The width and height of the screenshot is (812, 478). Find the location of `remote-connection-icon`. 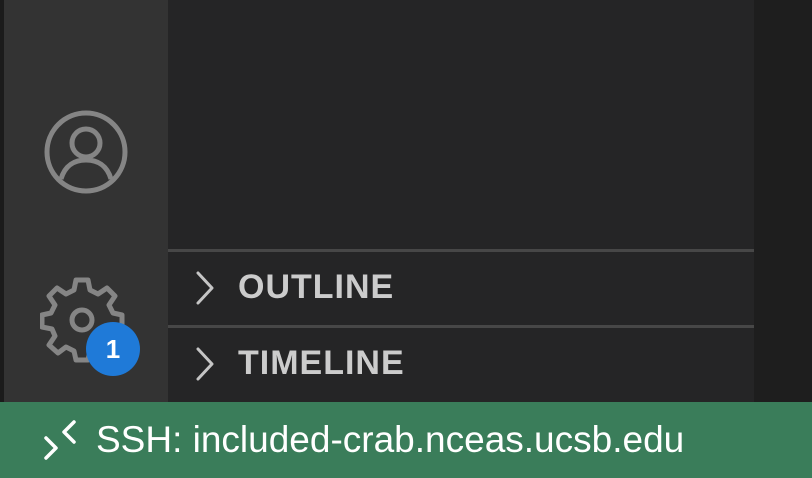

remote-connection-icon is located at coordinates (60, 440).